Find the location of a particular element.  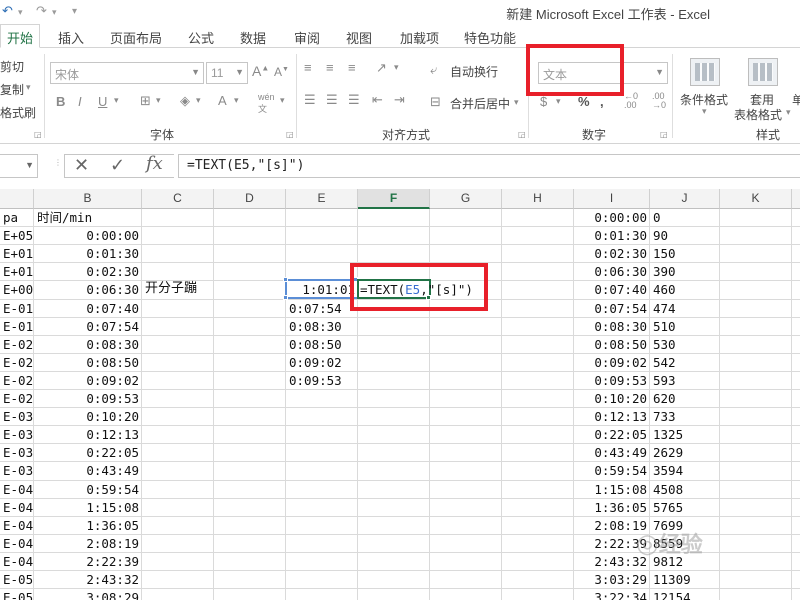

underline-dropdown-icon: ▾ is located at coordinates (116, 100).